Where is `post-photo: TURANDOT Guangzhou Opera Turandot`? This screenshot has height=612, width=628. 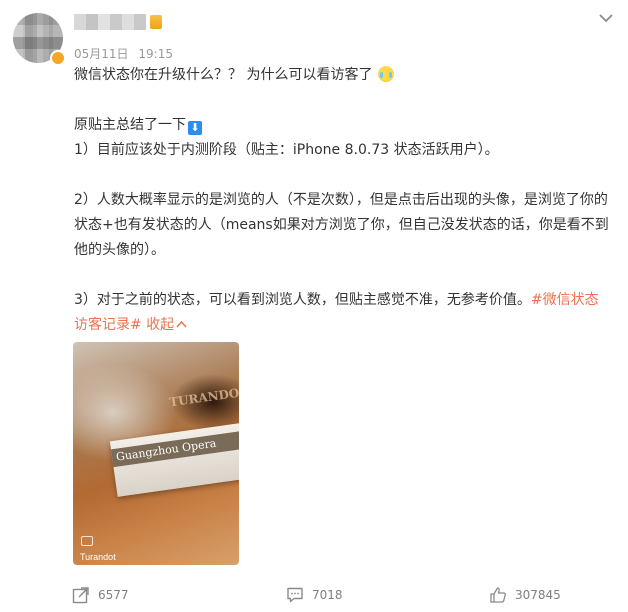 post-photo: TURANDOT Guangzhou Opera Turandot is located at coordinates (156, 453).